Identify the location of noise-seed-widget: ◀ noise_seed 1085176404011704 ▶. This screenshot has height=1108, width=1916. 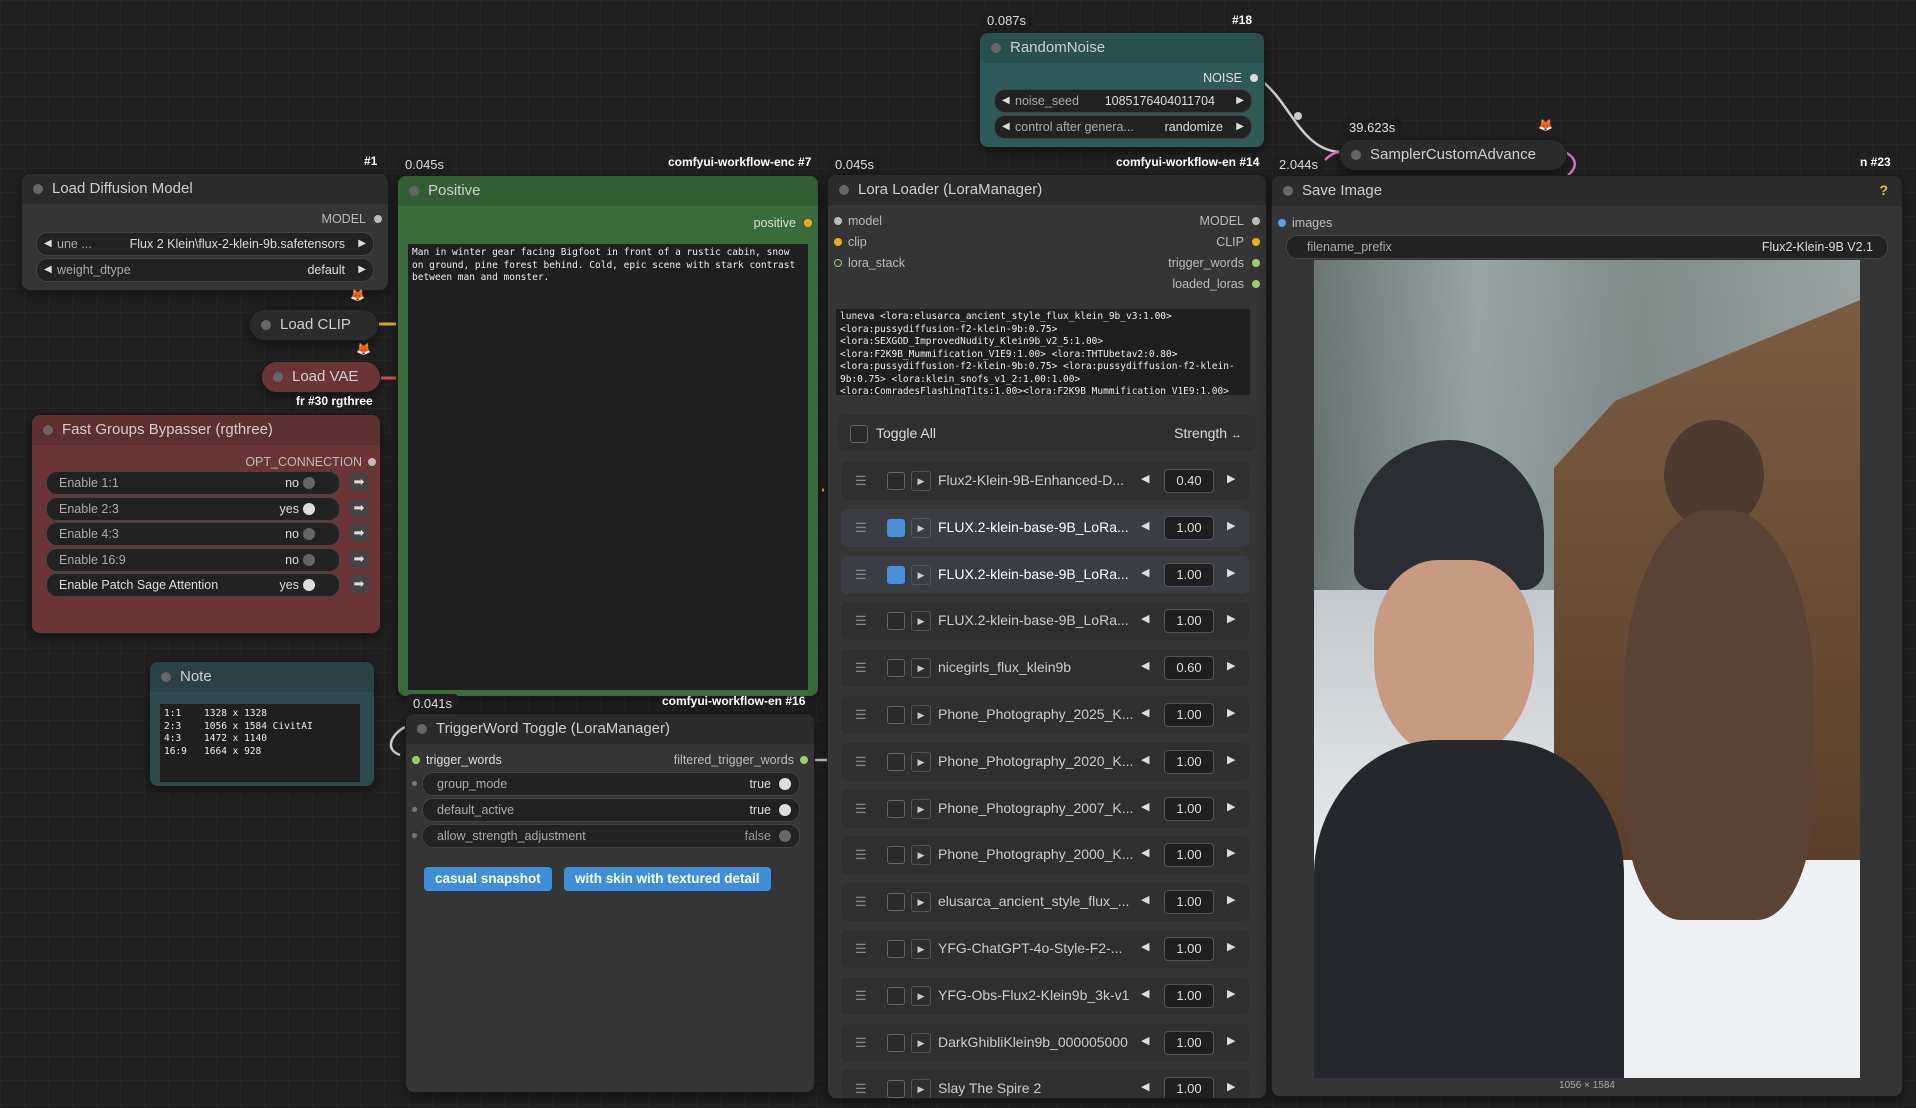
(1123, 101).